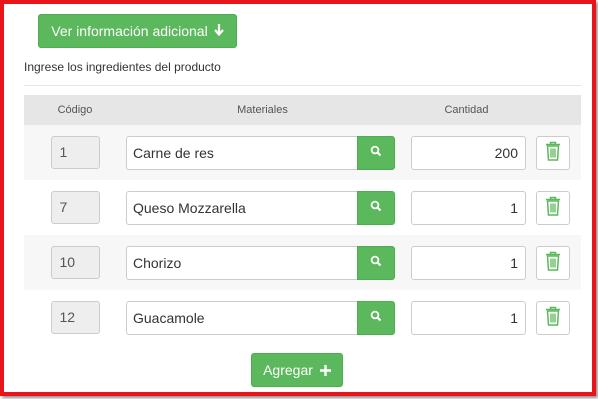 This screenshot has height=399, width=598. I want to click on more-info-label: Ver información adicional, so click(129, 31).